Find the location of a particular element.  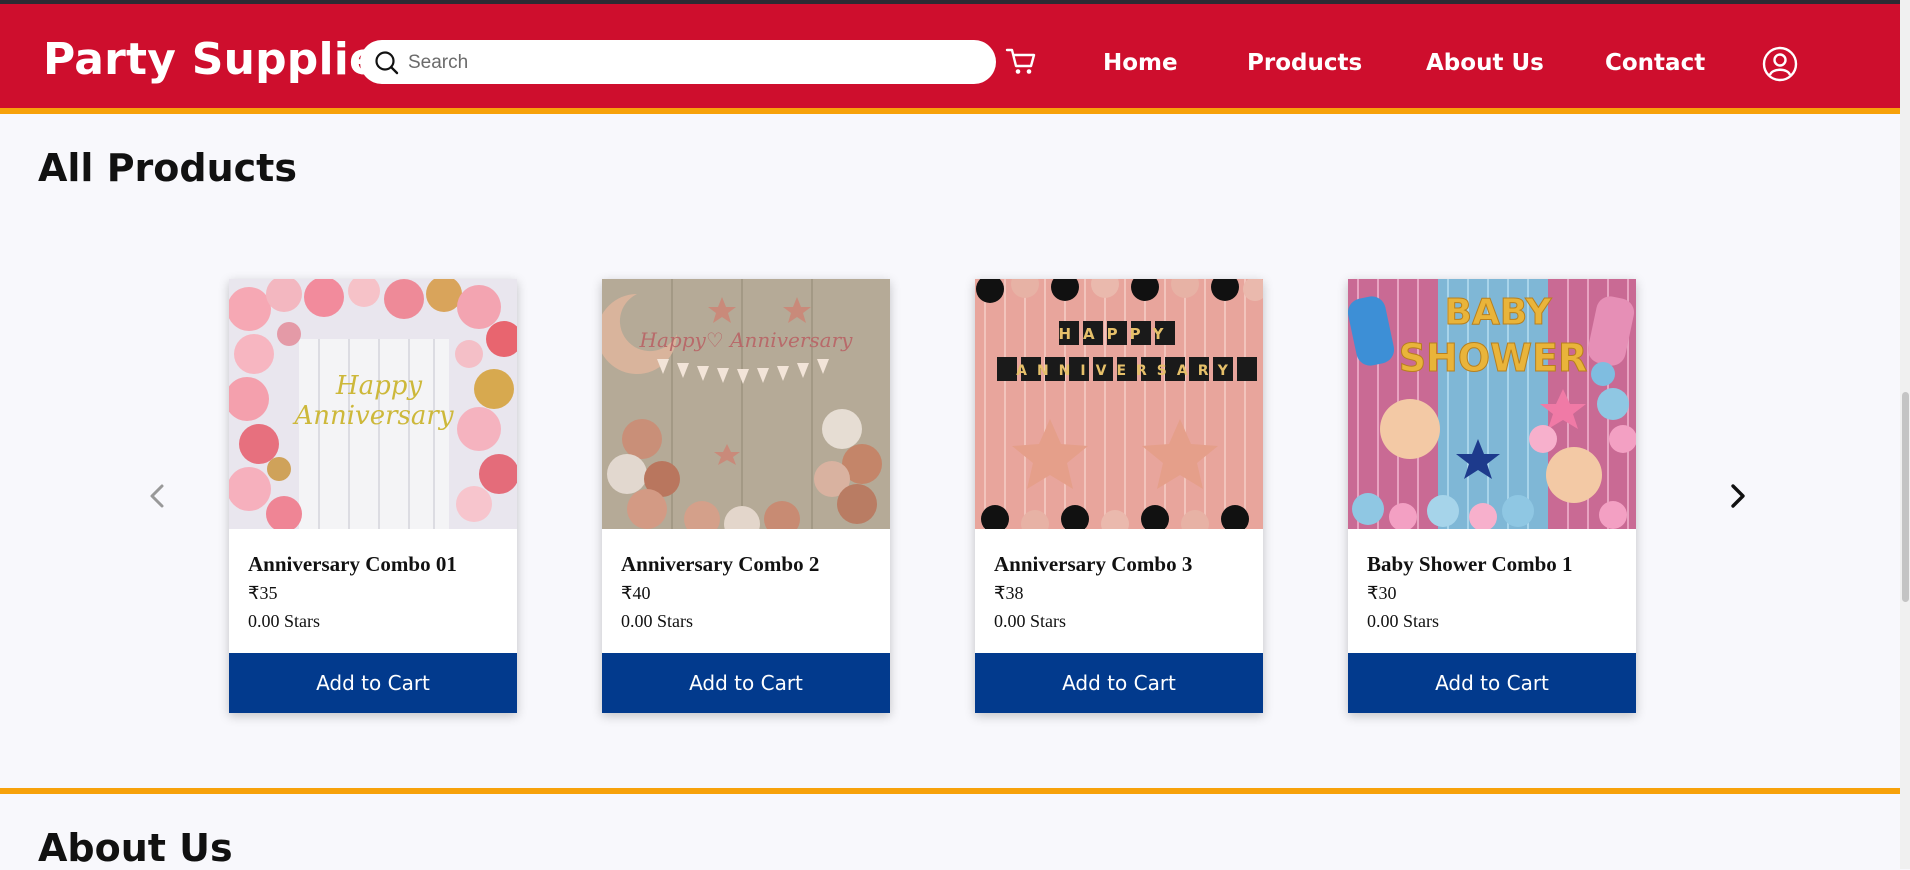

nav-about-us: About Us is located at coordinates (1485, 63).